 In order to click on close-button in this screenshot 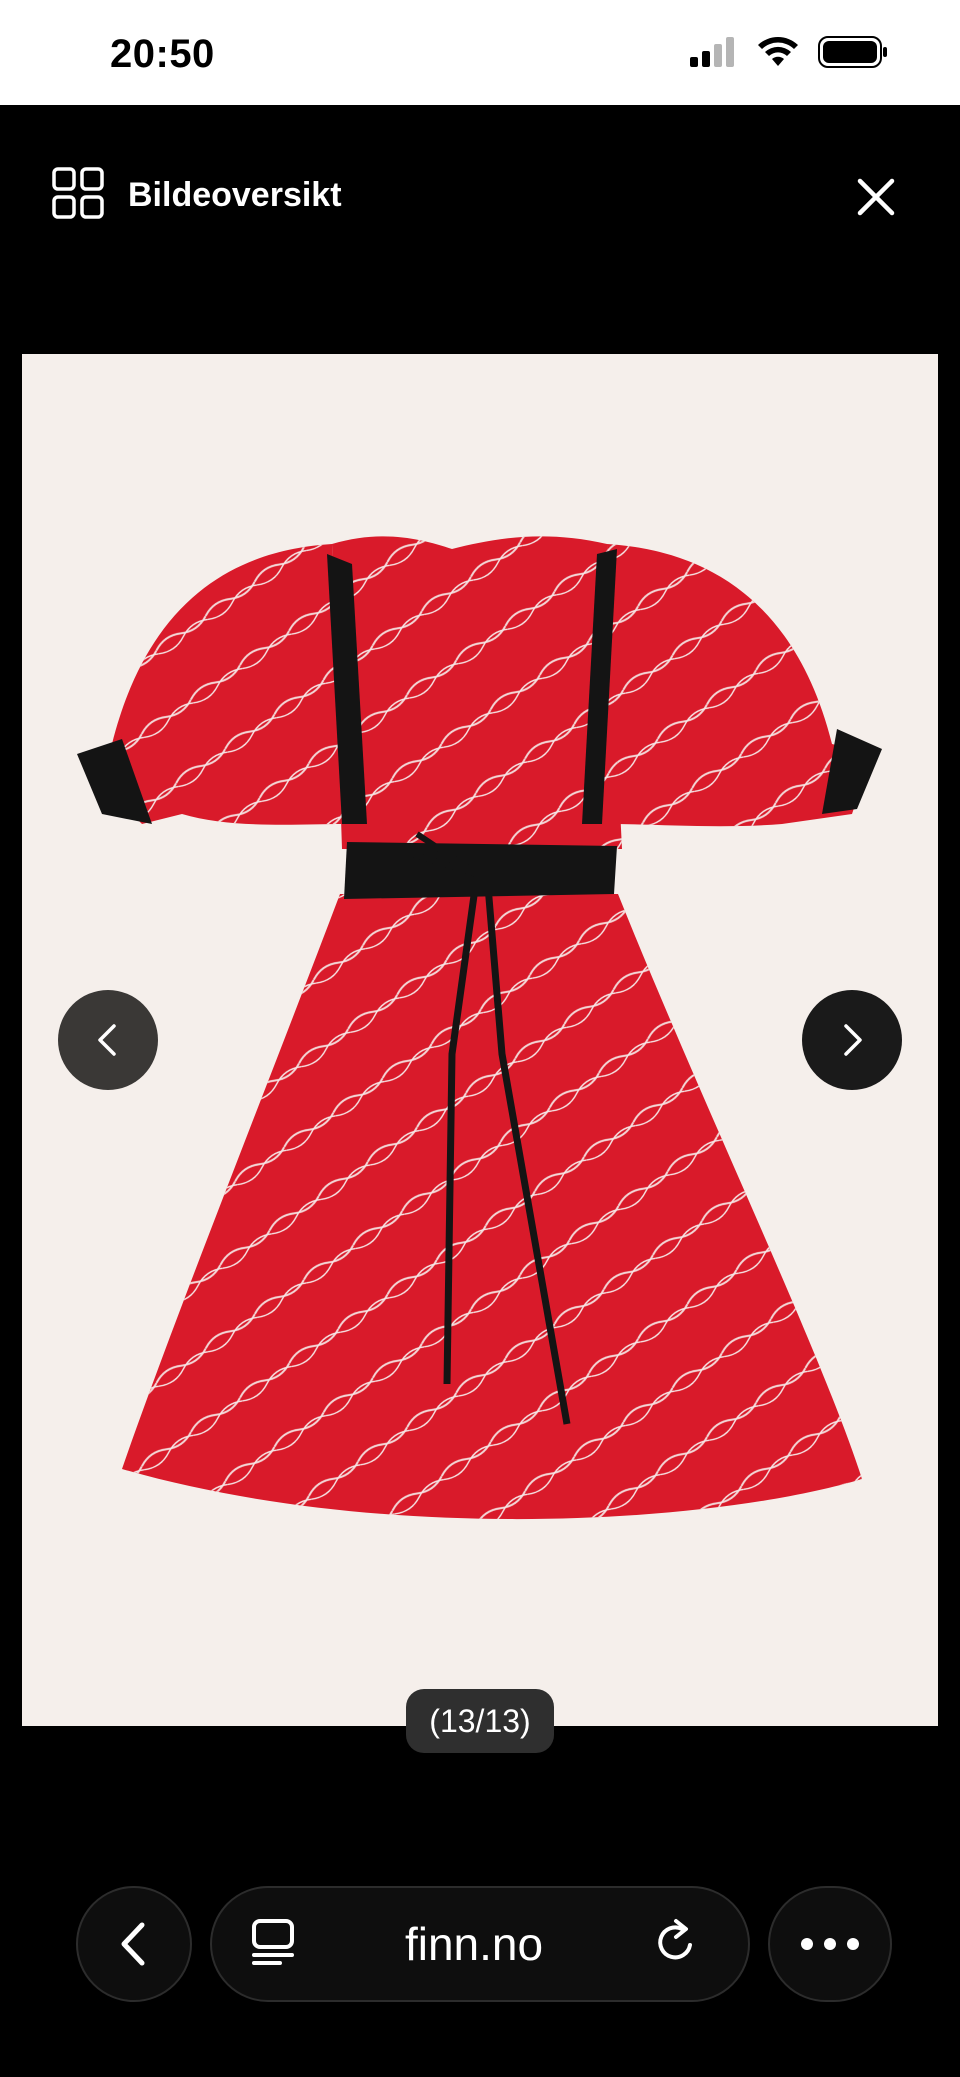, I will do `click(876, 197)`.